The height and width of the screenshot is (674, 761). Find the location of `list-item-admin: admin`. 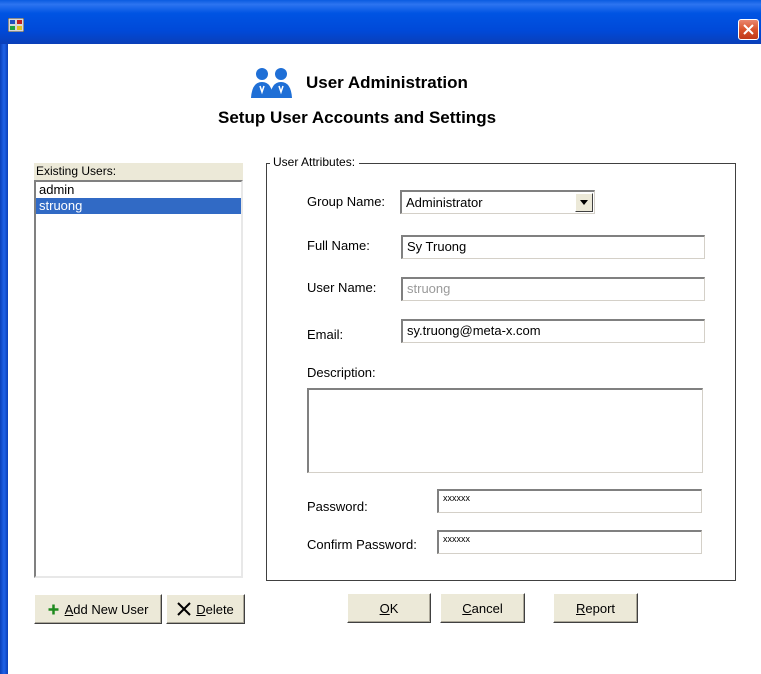

list-item-admin: admin is located at coordinates (138, 190).